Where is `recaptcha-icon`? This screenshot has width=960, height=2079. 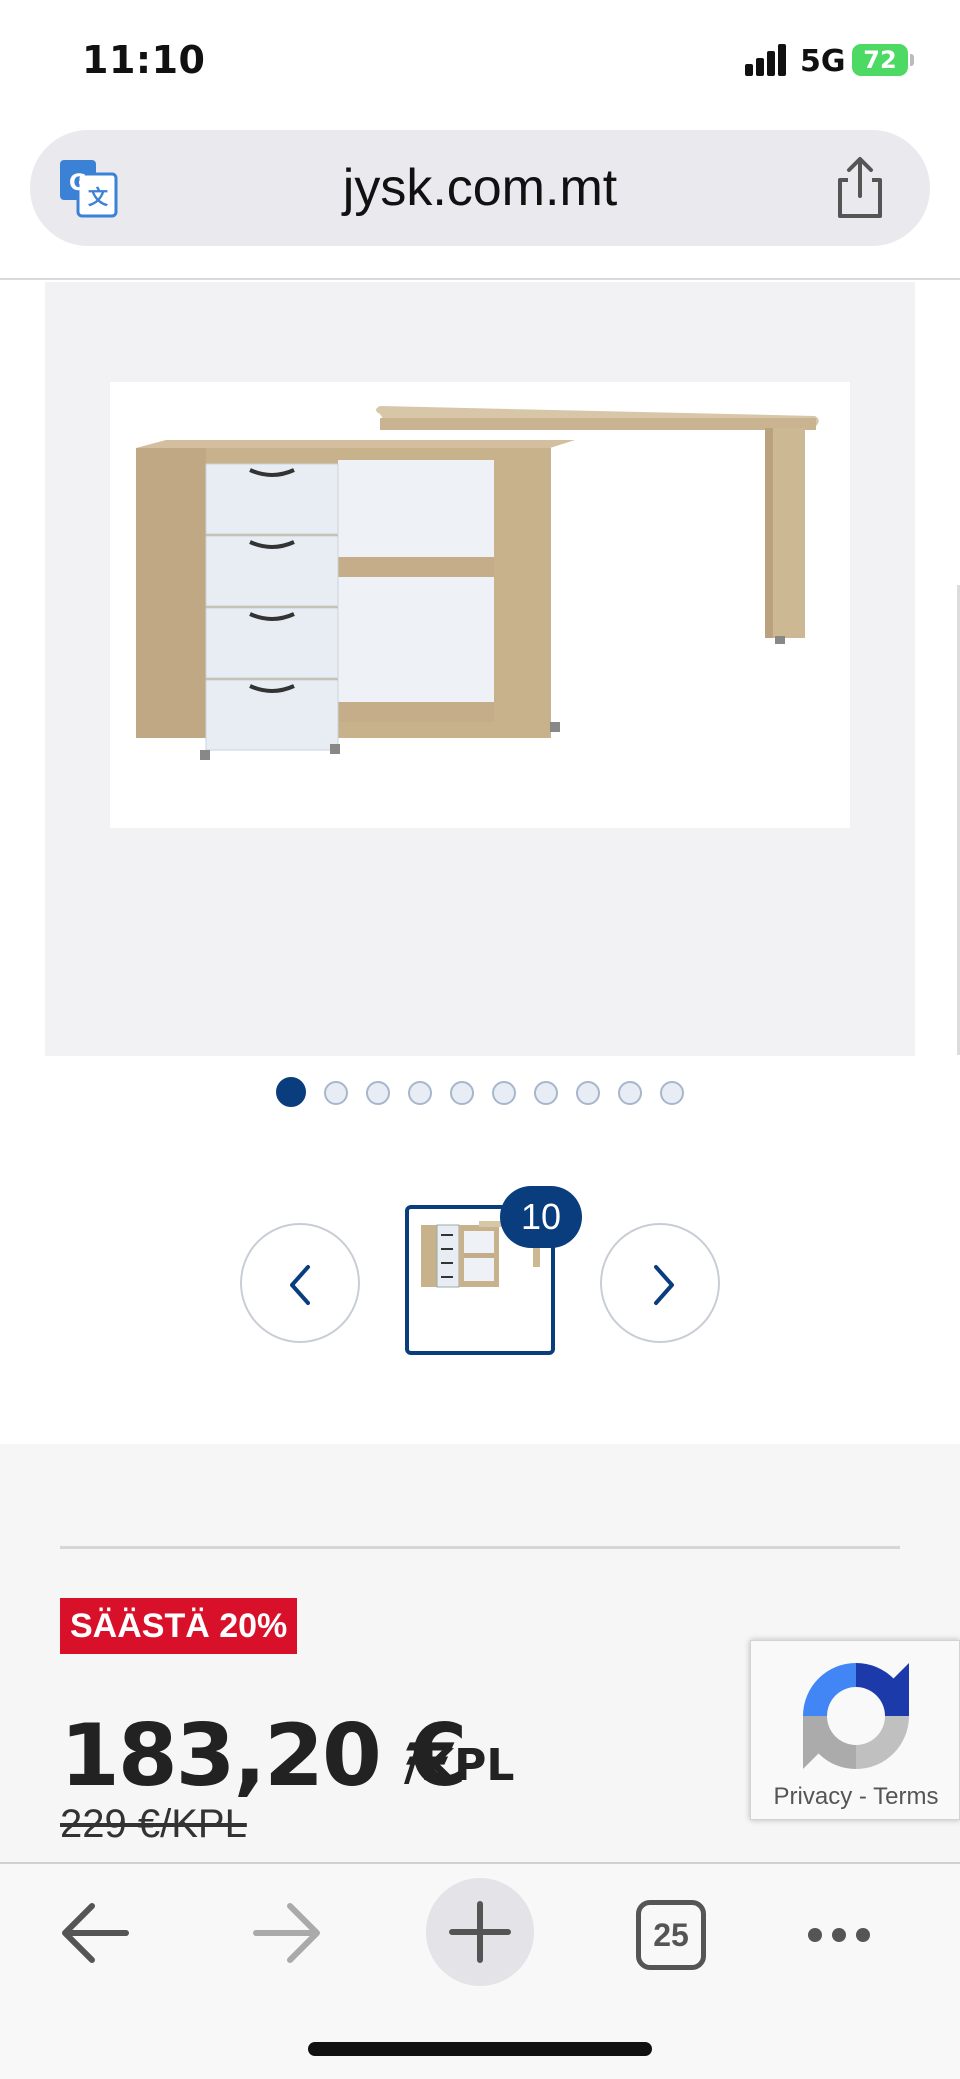 recaptcha-icon is located at coordinates (856, 1716).